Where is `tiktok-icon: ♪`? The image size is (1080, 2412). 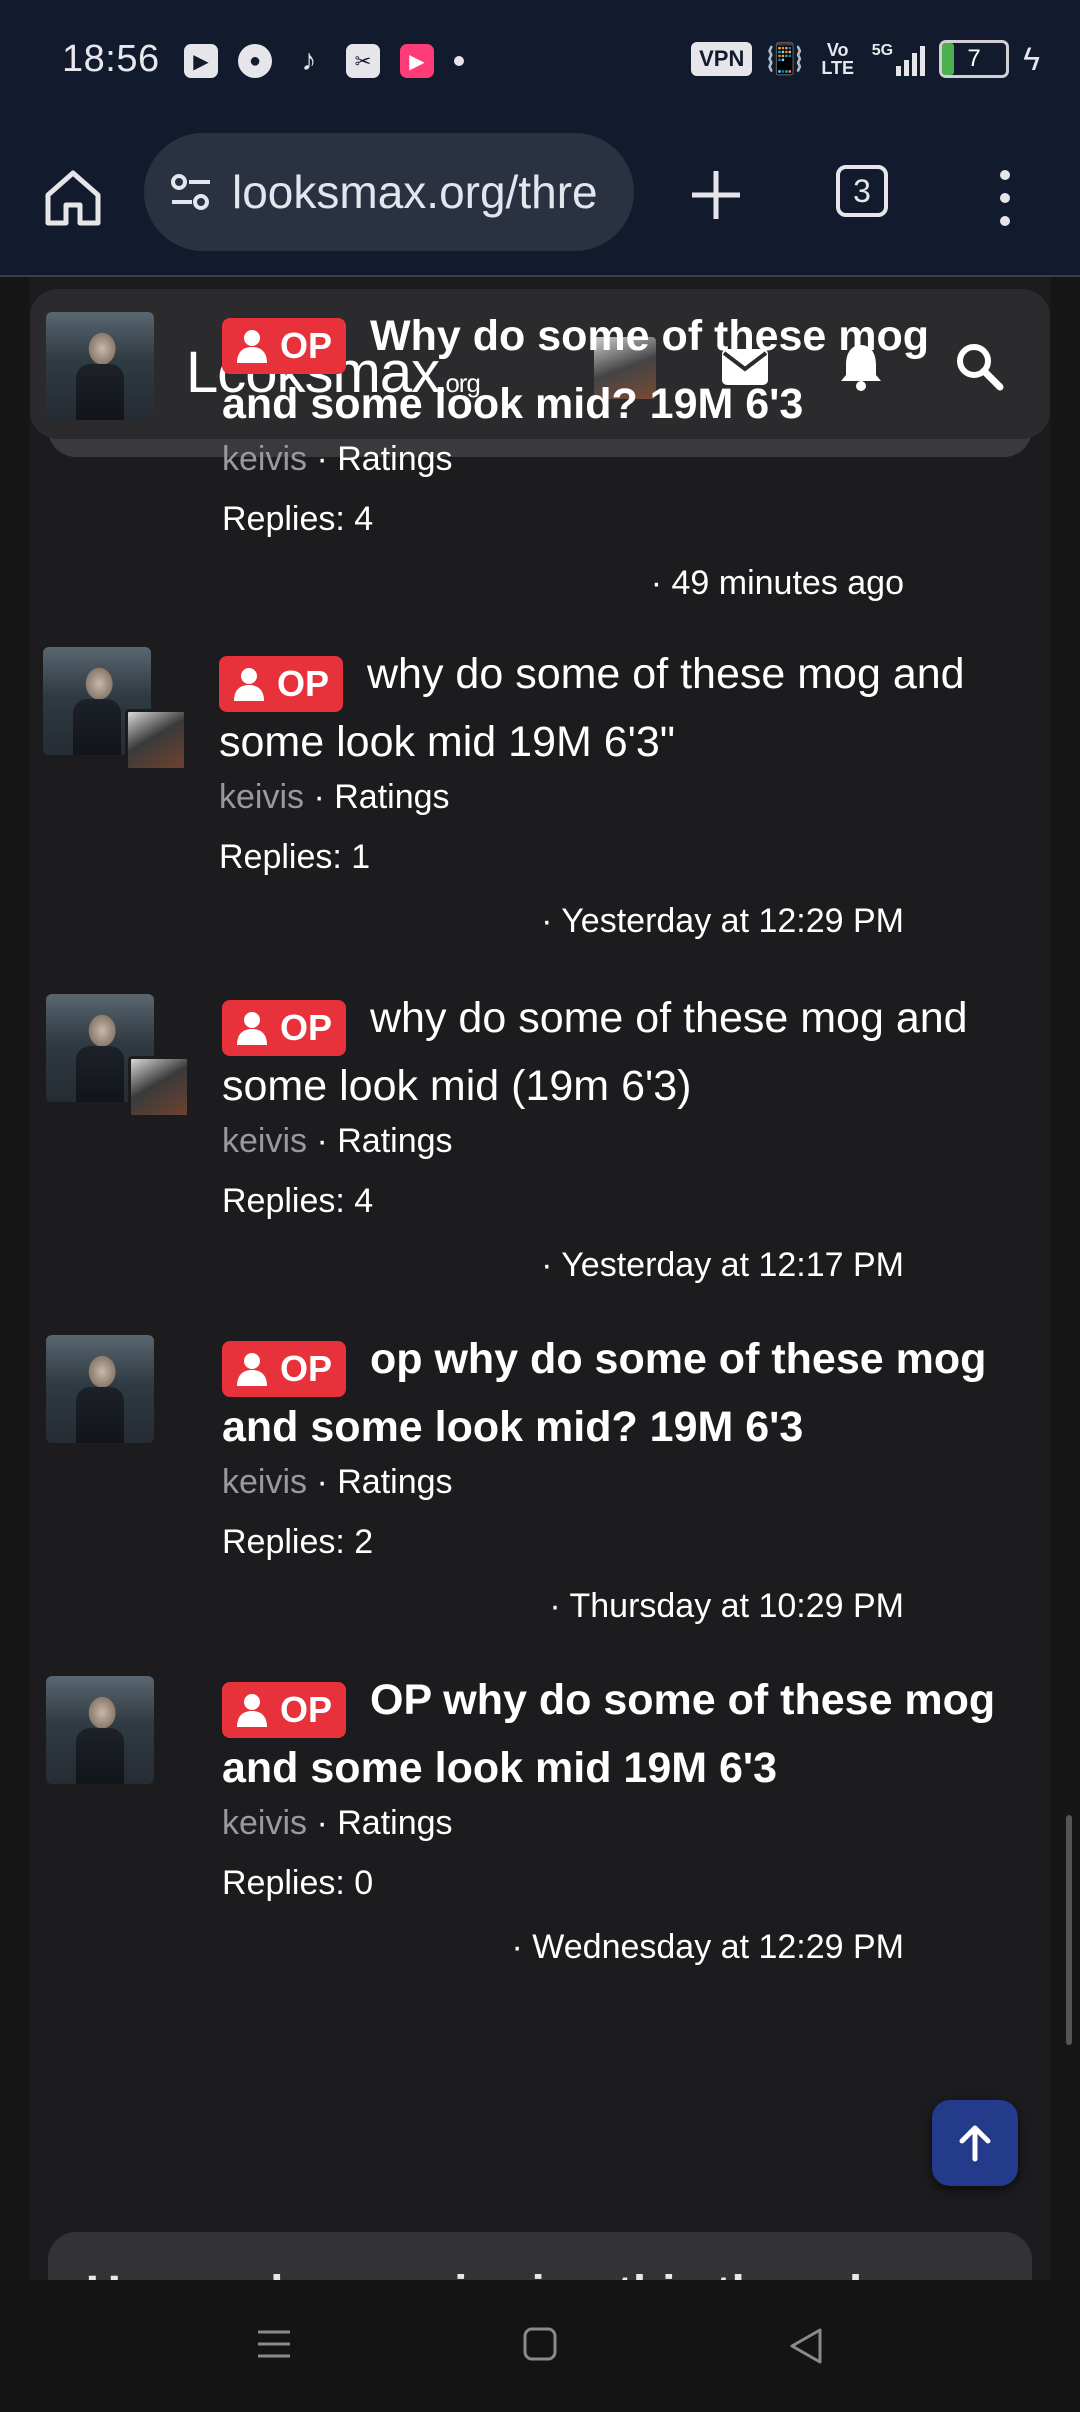 tiktok-icon: ♪ is located at coordinates (309, 60).